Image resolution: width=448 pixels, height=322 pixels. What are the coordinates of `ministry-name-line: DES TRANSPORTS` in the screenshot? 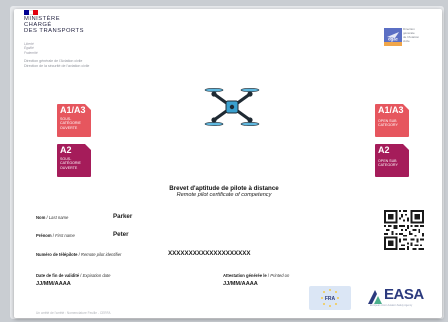 It's located at (54, 30).